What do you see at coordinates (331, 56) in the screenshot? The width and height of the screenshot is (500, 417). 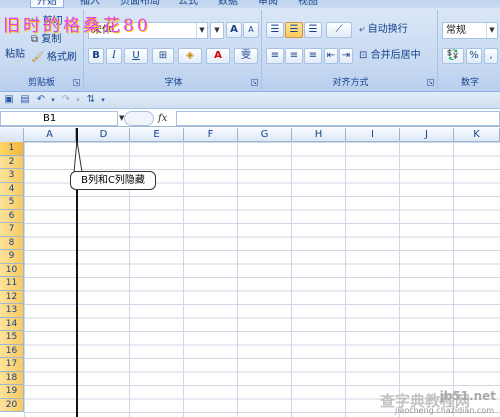 I see `decrease-indent-button: ⇤` at bounding box center [331, 56].